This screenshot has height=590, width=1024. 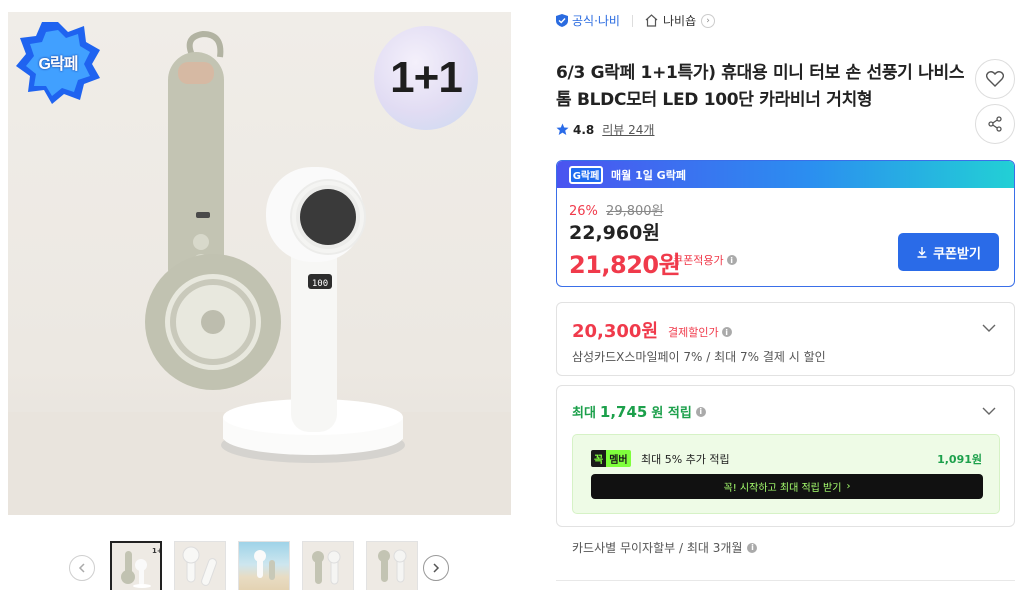 What do you see at coordinates (782, 488) in the screenshot?
I see `membership-cta-label: 꼭! 시작하고 최대 적립 받기` at bounding box center [782, 488].